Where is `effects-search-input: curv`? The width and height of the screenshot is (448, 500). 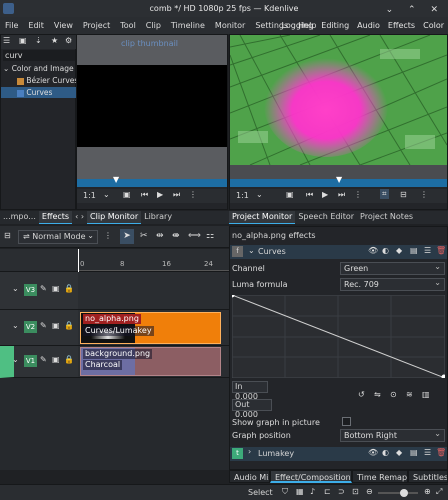 effects-search-input: curv is located at coordinates (39, 55).